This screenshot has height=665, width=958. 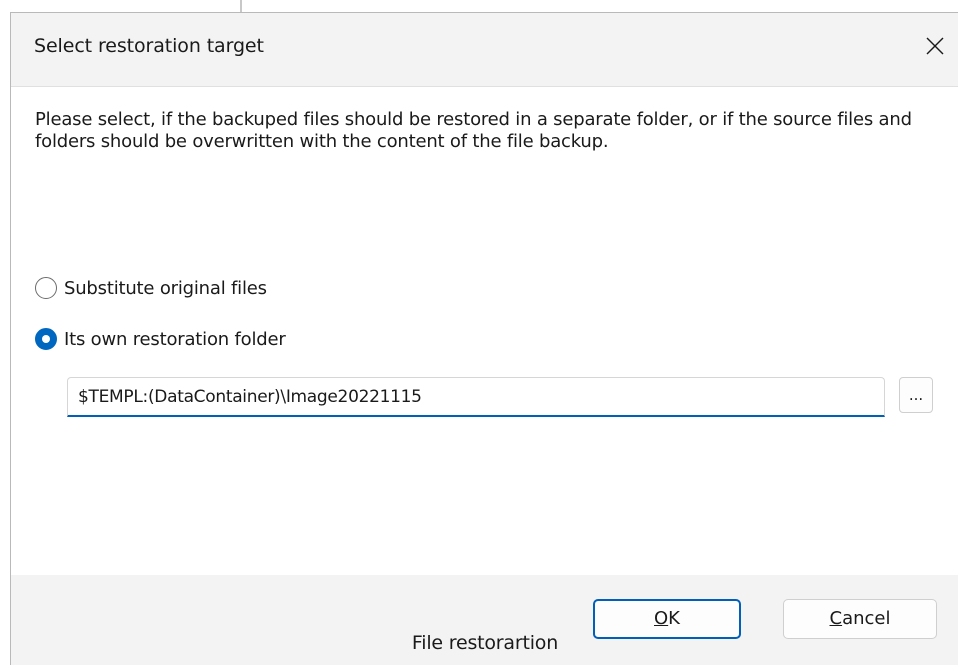 I want to click on close-button, so click(x=935, y=46).